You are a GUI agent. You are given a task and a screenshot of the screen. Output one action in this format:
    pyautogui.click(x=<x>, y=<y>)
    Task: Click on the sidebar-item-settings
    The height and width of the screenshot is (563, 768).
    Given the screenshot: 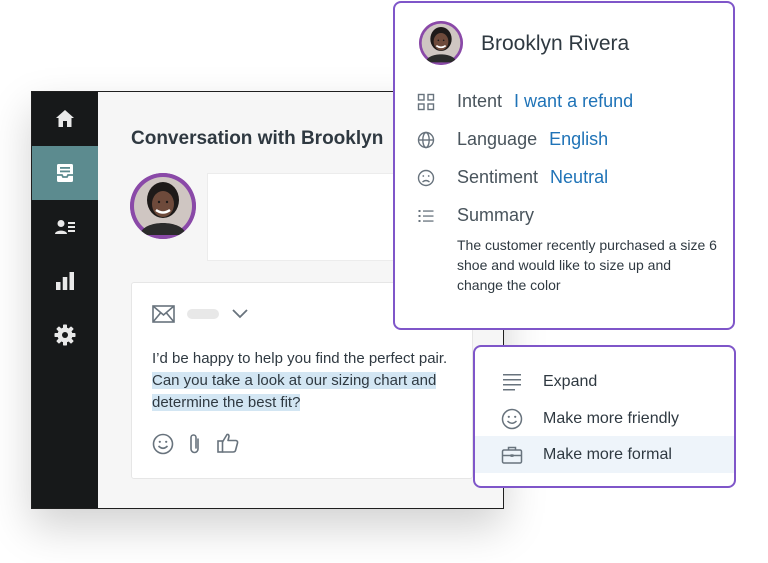 What is the action you would take?
    pyautogui.click(x=65, y=335)
    